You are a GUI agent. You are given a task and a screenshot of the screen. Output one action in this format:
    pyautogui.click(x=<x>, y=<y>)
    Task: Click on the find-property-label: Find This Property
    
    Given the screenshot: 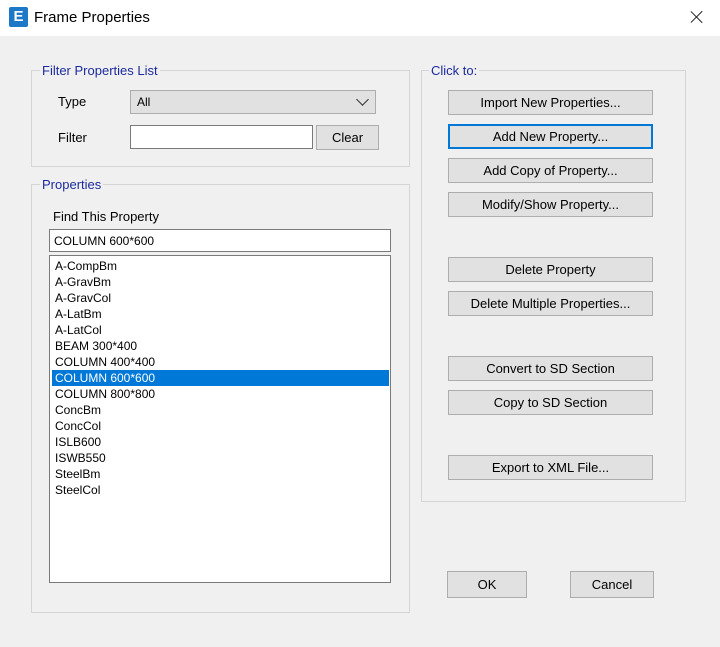 What is the action you would take?
    pyautogui.click(x=106, y=216)
    